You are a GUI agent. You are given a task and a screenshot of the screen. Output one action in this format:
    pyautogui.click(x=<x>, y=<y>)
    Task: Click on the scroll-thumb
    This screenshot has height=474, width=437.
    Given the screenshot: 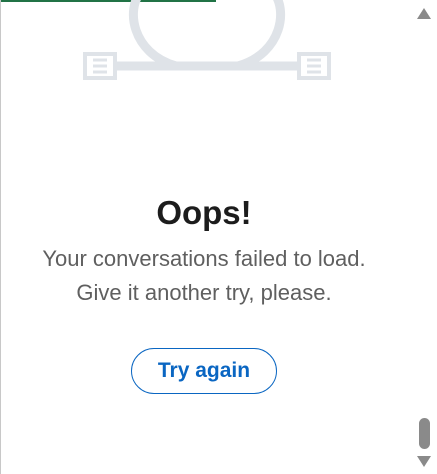 What is the action you would take?
    pyautogui.click(x=424, y=433)
    